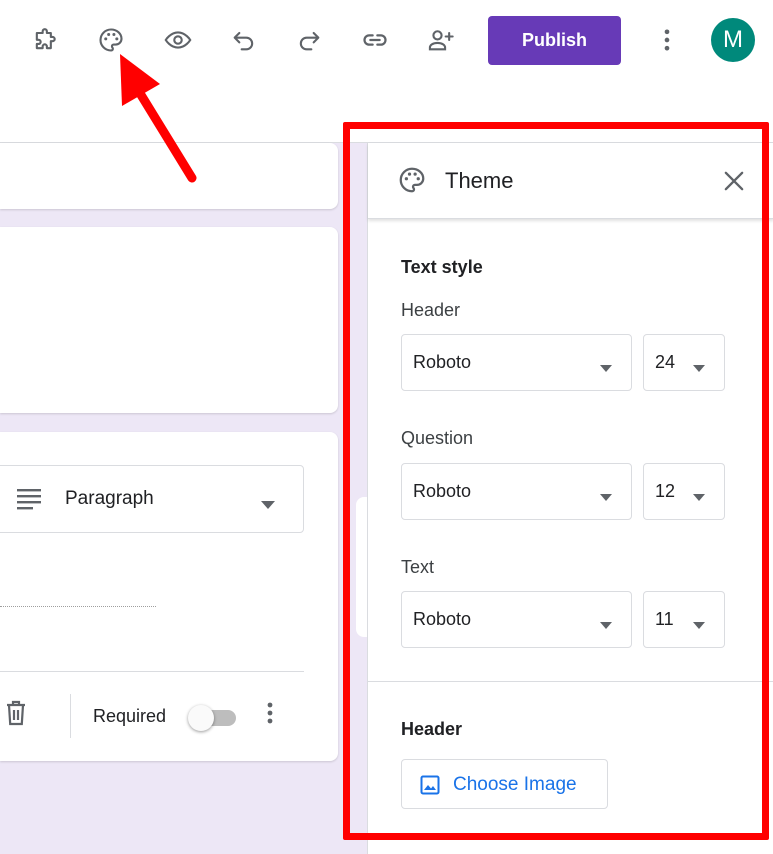  I want to click on question-more-icon, so click(270, 716).